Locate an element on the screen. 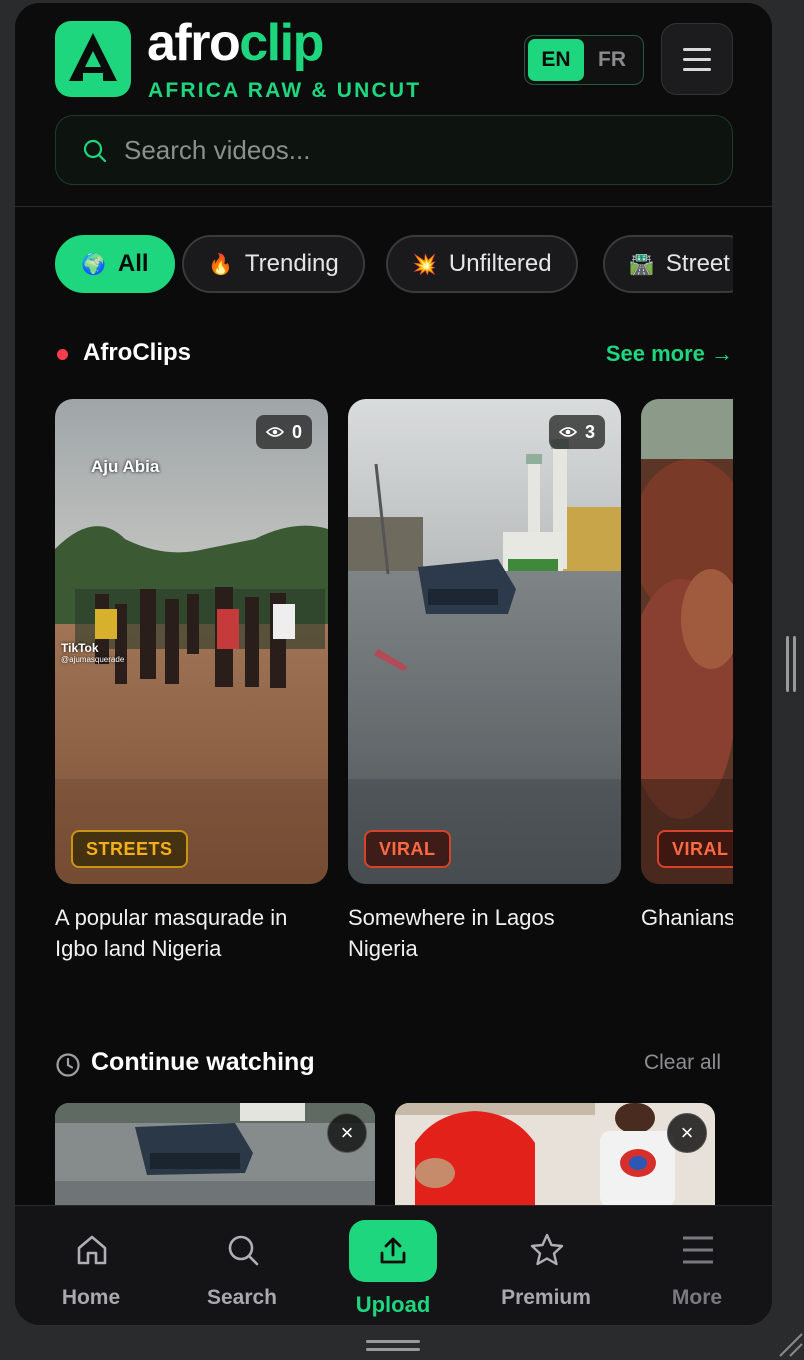  brand-name: afroclip is located at coordinates (235, 43).